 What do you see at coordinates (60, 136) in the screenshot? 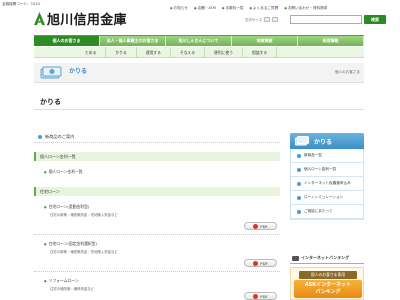
I see `section-title: 新商品のご案内` at bounding box center [60, 136].